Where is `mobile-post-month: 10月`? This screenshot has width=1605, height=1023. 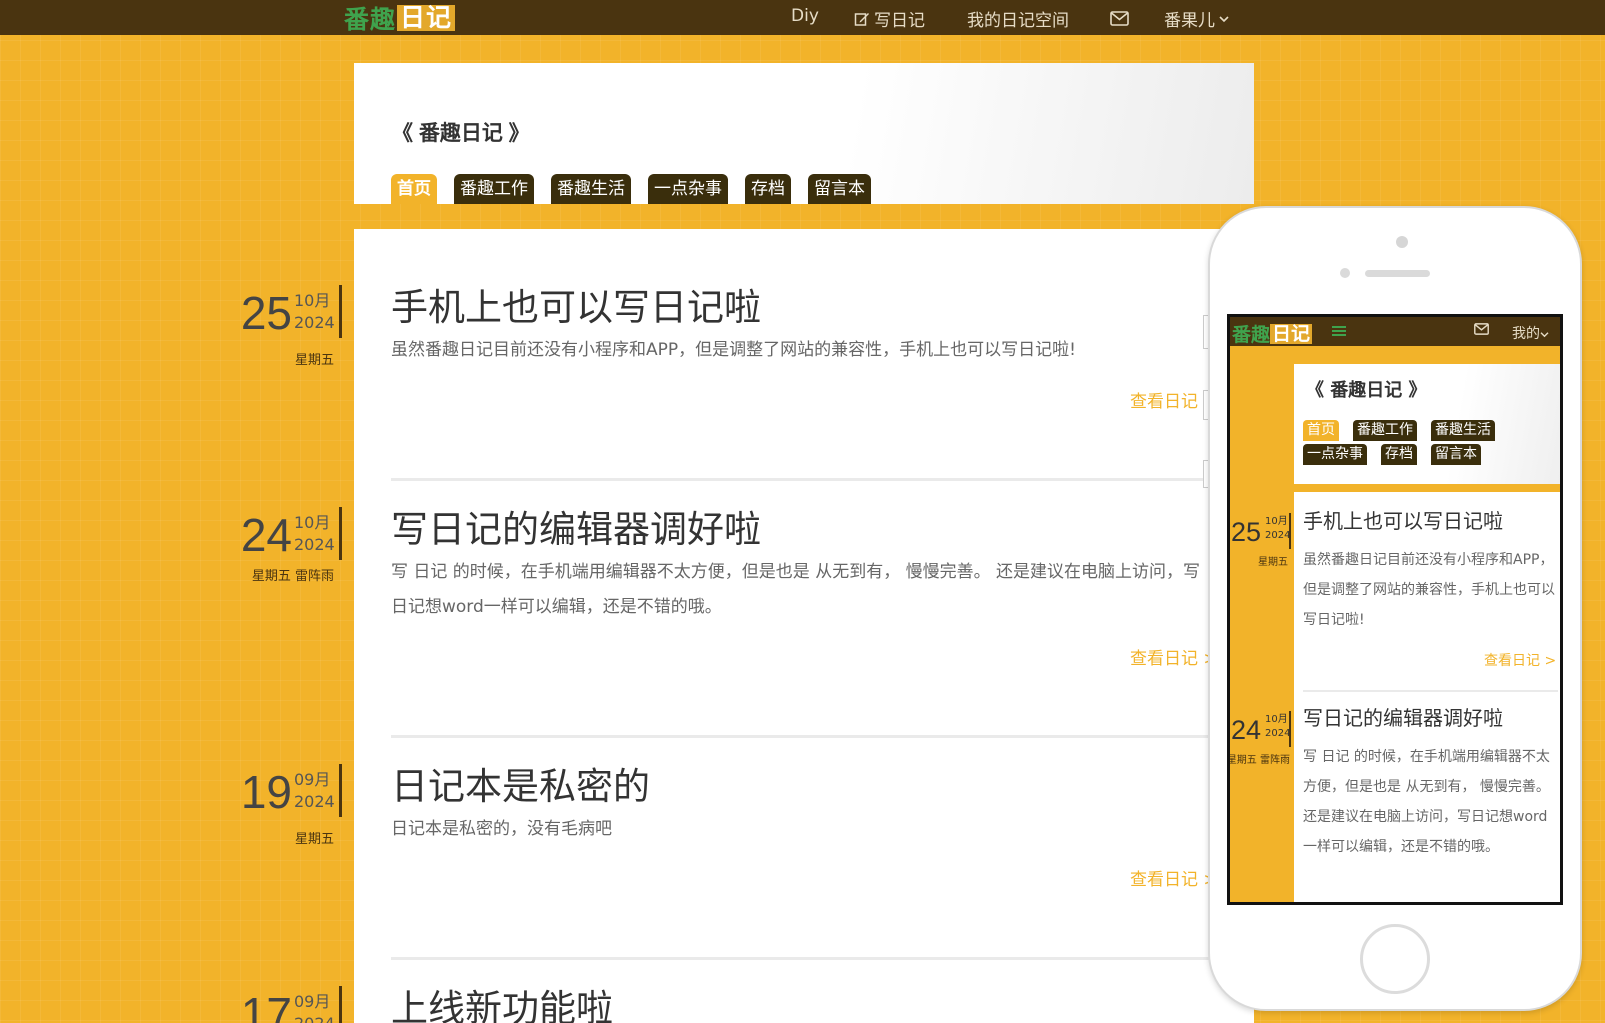
mobile-post-month: 10月 is located at coordinates (1276, 521).